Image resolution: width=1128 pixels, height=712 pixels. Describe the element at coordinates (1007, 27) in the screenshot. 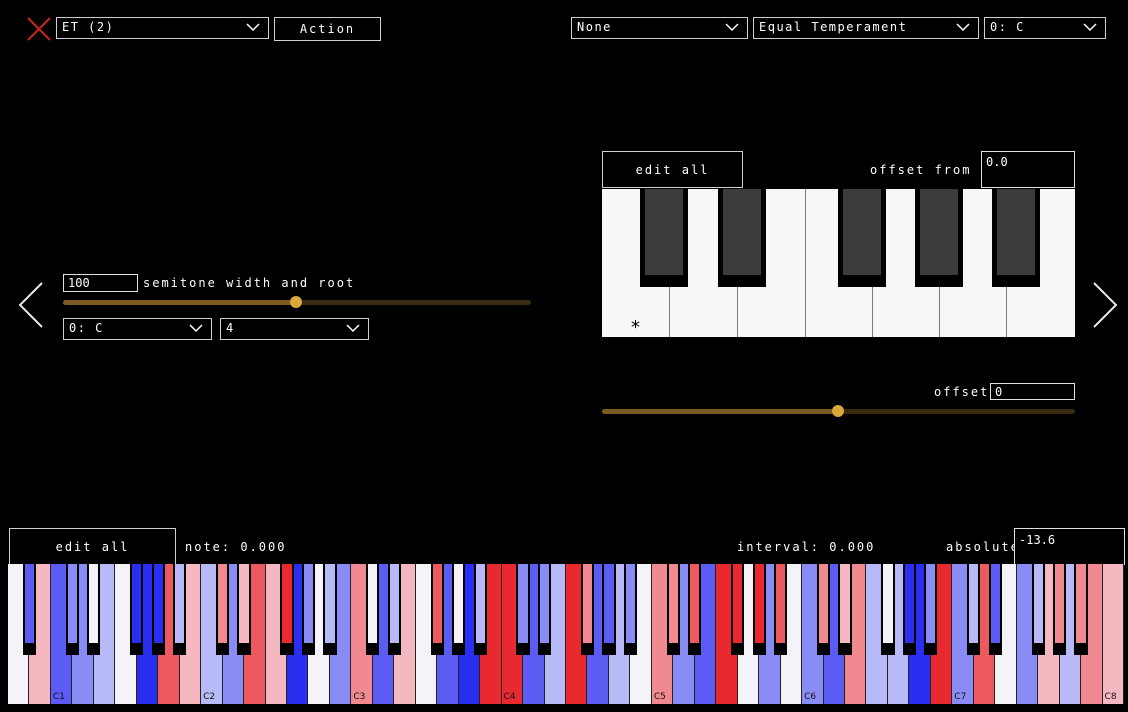

I see `key-select-value: 0: C` at that location.